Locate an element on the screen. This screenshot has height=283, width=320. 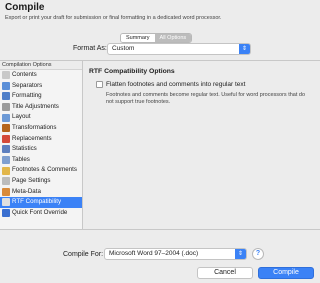
pane-title: RTF Compatibility Options is located at coordinates (132, 71).